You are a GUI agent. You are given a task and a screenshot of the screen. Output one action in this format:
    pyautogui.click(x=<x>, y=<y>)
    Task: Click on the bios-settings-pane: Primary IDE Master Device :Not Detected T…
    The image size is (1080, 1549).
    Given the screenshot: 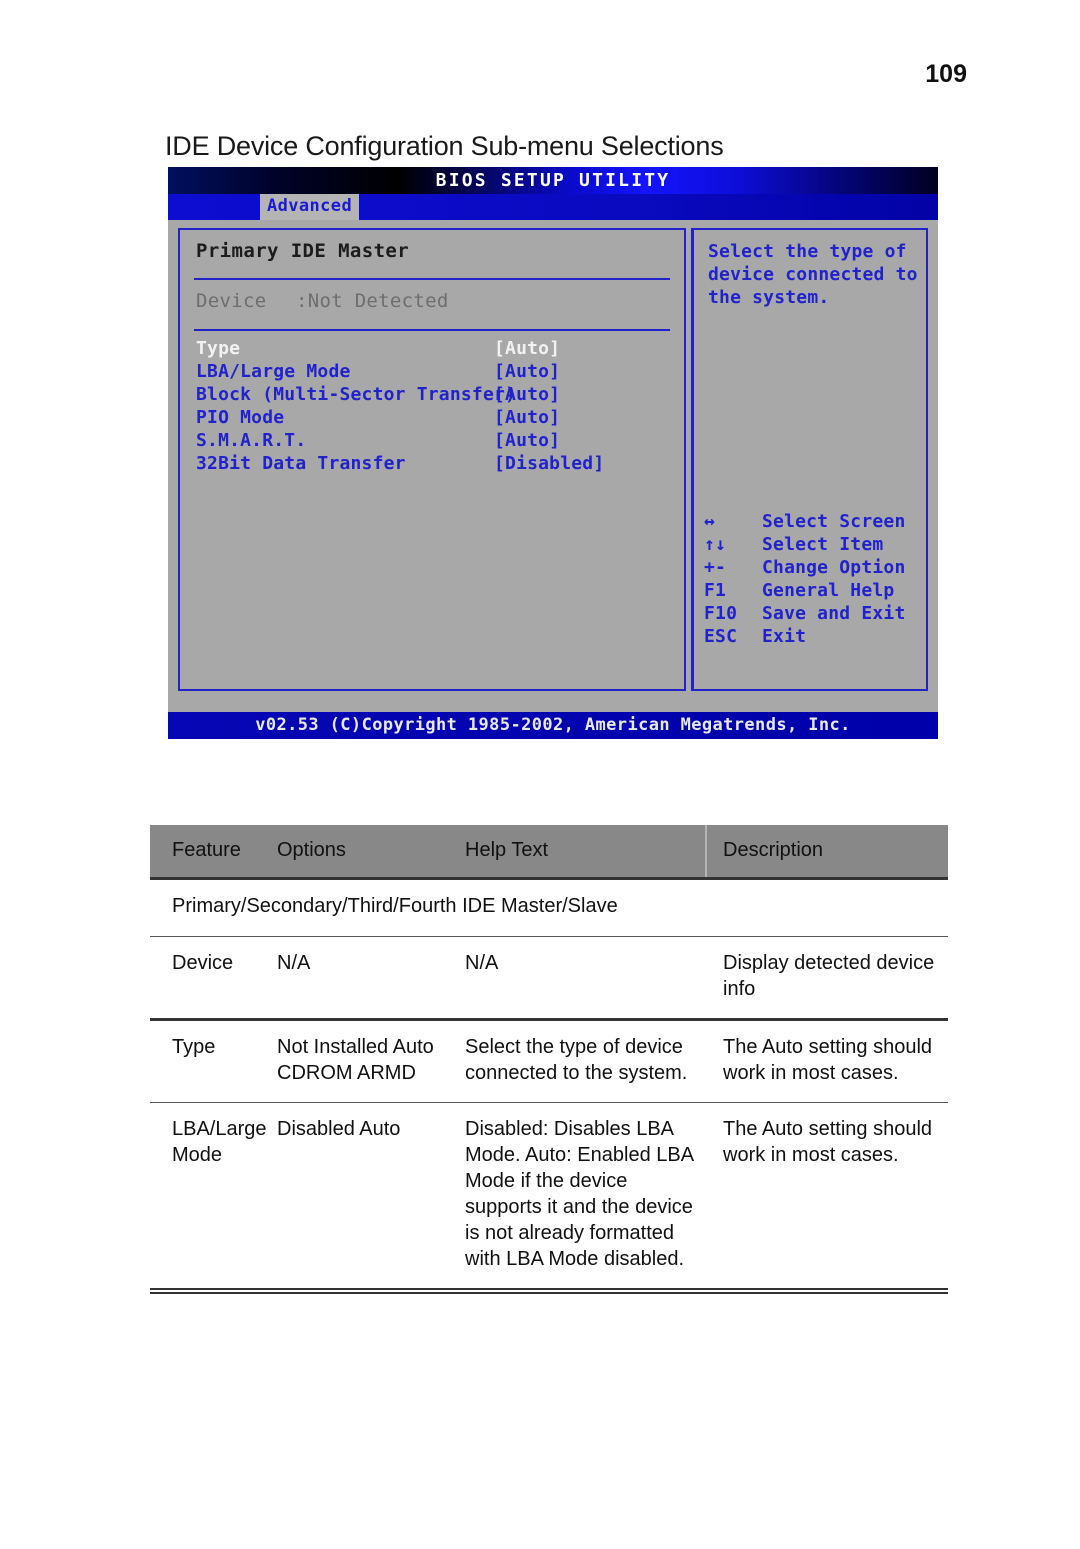 What is the action you would take?
    pyautogui.click(x=432, y=459)
    